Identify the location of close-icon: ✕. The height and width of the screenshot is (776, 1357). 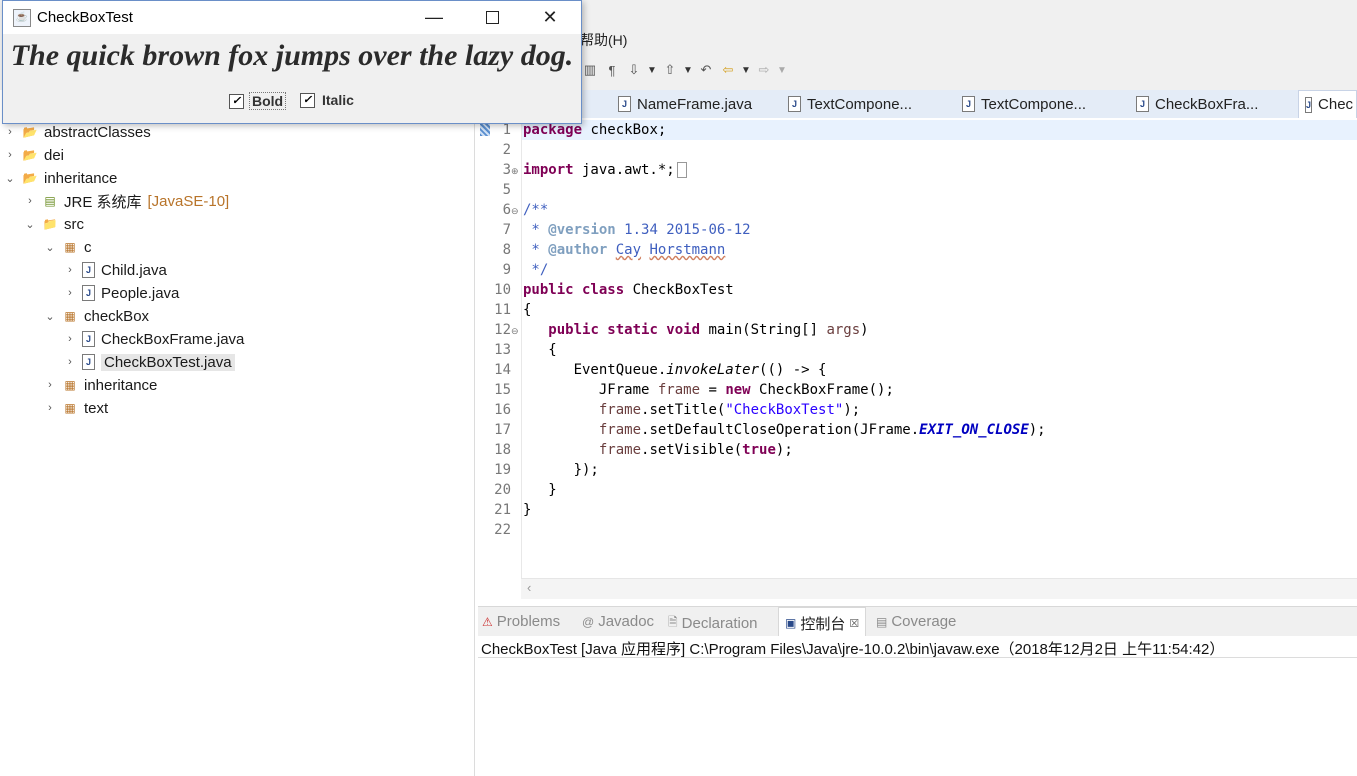
(550, 17).